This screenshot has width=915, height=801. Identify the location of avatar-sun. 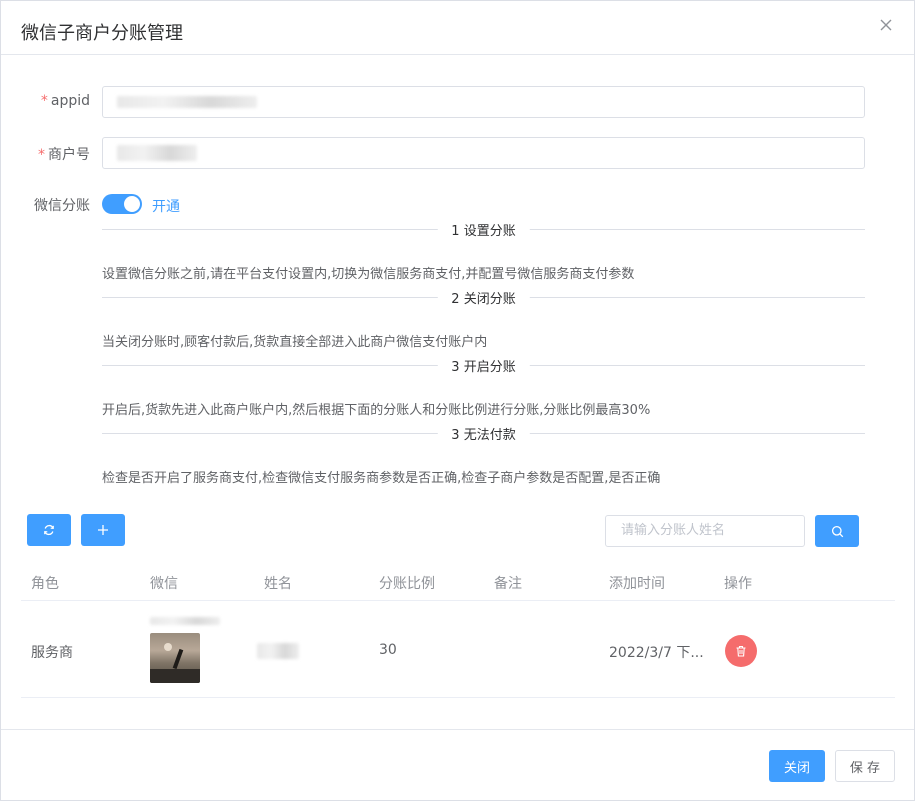
(168, 647).